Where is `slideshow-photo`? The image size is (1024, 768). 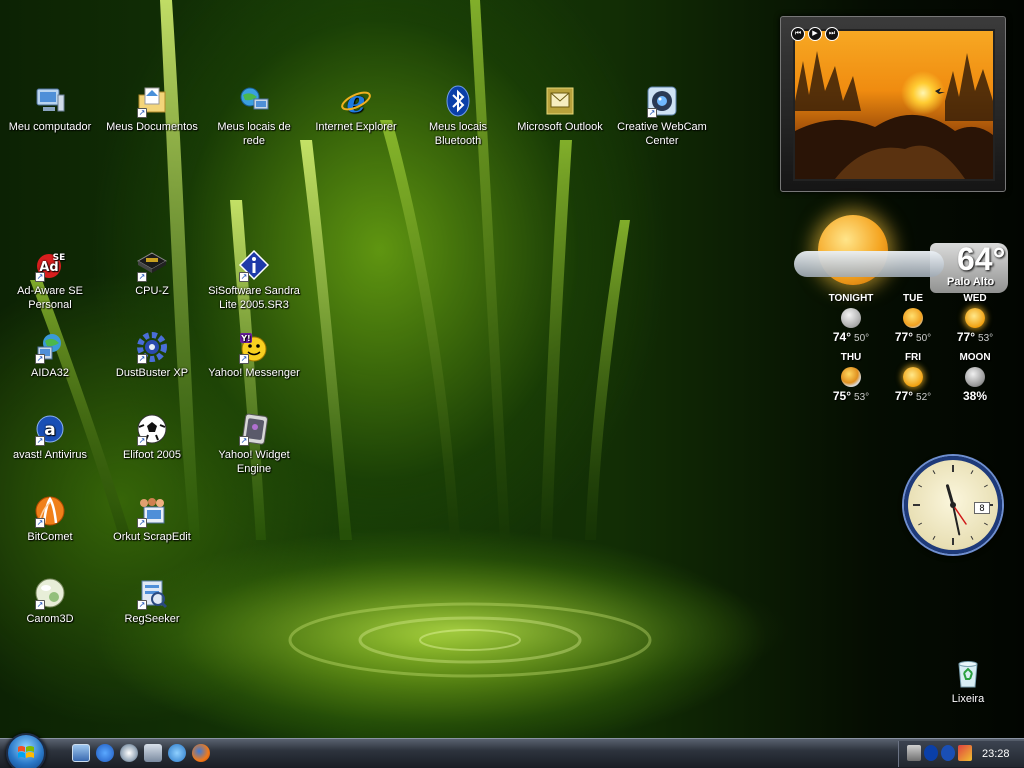 slideshow-photo is located at coordinates (894, 105).